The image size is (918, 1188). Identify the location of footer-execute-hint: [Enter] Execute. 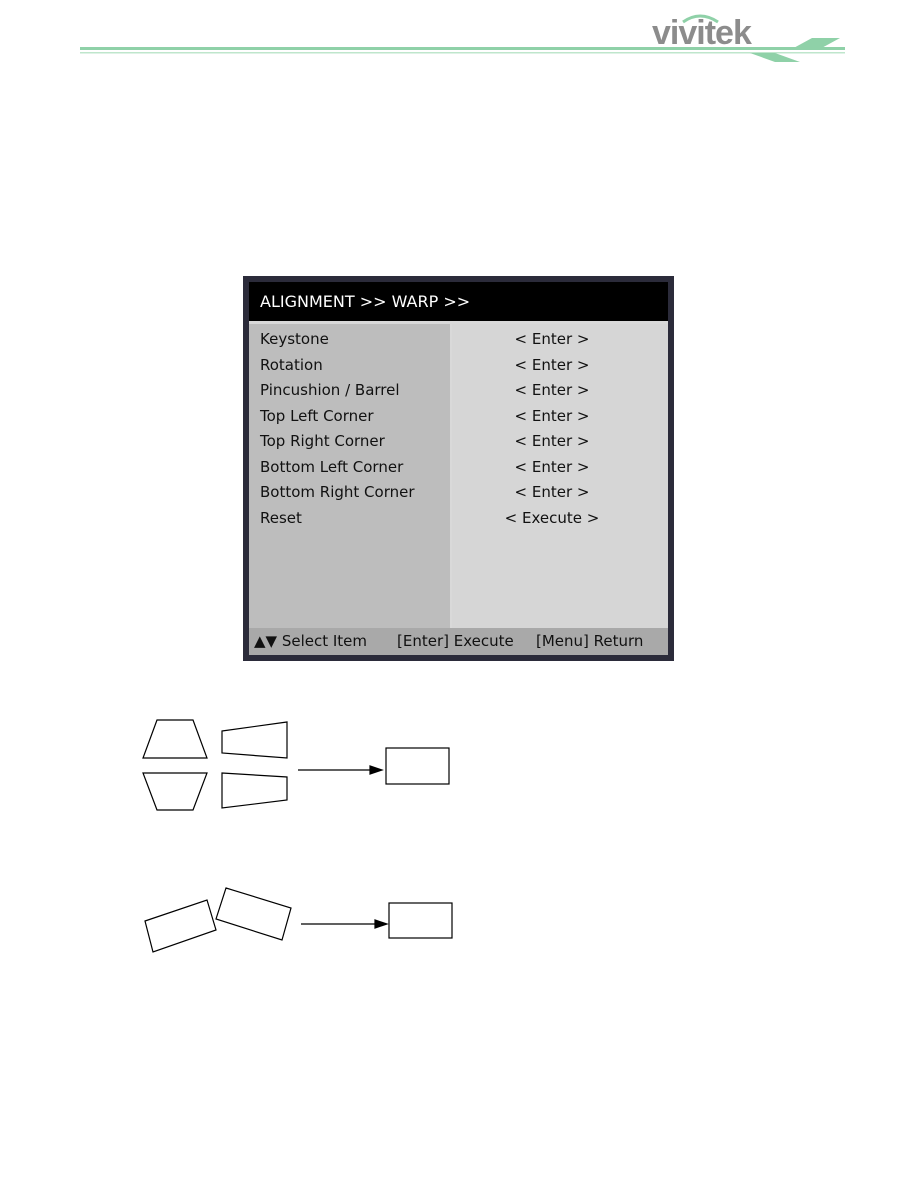
(455, 641).